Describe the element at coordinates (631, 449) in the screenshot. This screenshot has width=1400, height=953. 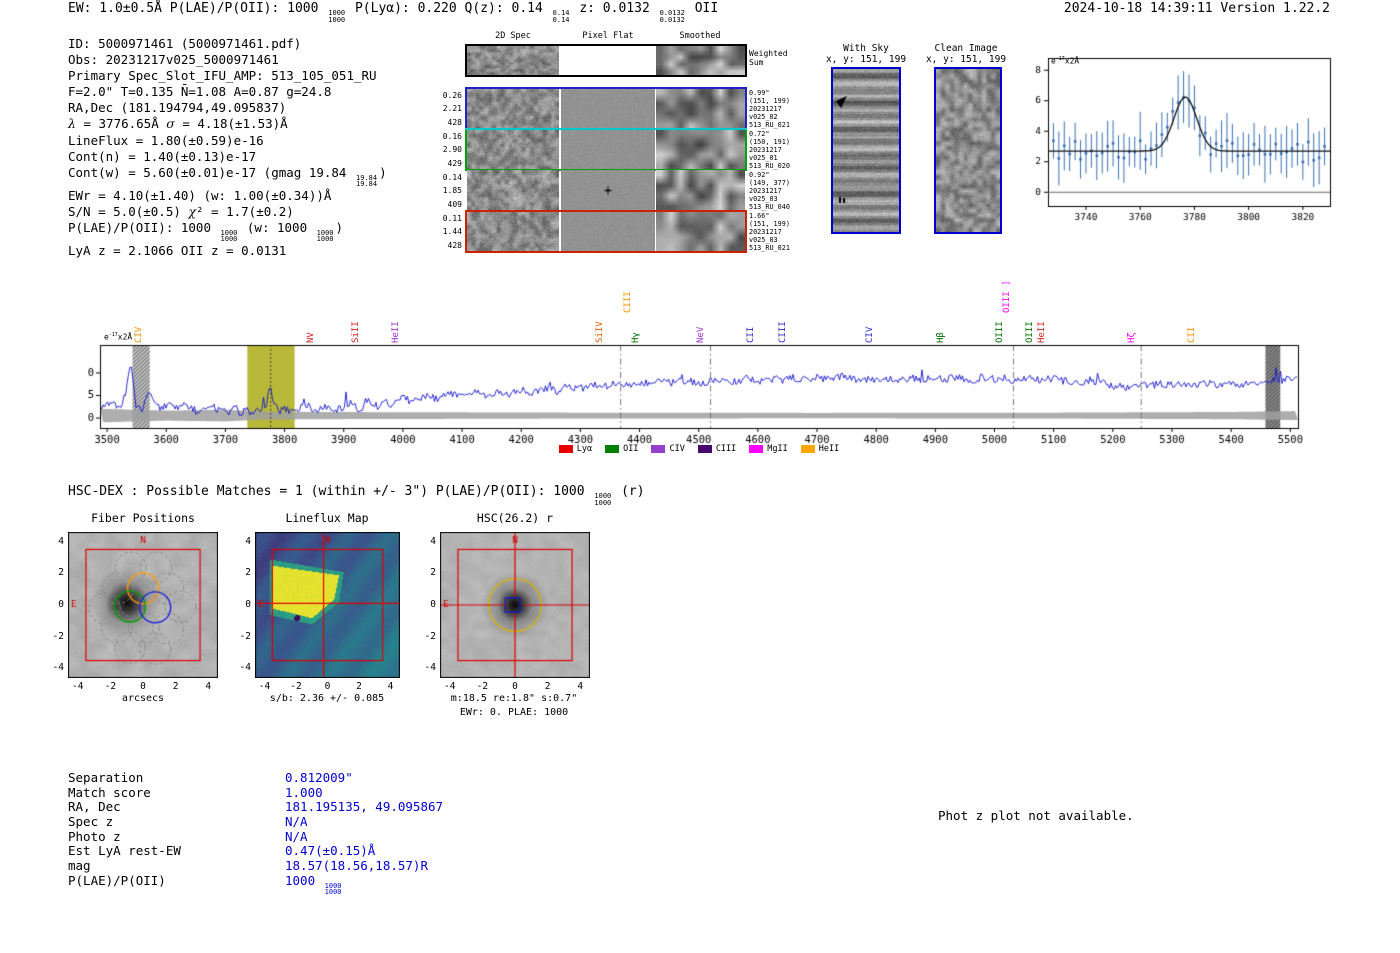
I see `legend-label: OII` at that location.